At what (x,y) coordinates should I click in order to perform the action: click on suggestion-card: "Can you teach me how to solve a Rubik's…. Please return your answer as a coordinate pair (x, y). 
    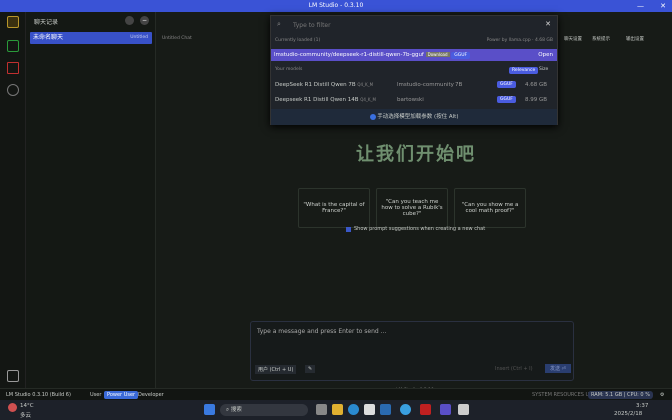
    Looking at the image, I should click on (412, 208).